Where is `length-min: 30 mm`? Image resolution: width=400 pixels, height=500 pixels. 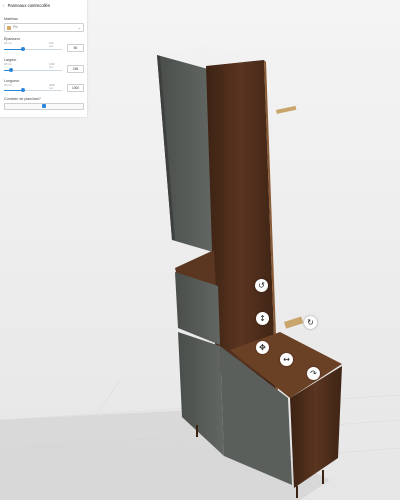
length-min: 30 mm is located at coordinates (8, 85).